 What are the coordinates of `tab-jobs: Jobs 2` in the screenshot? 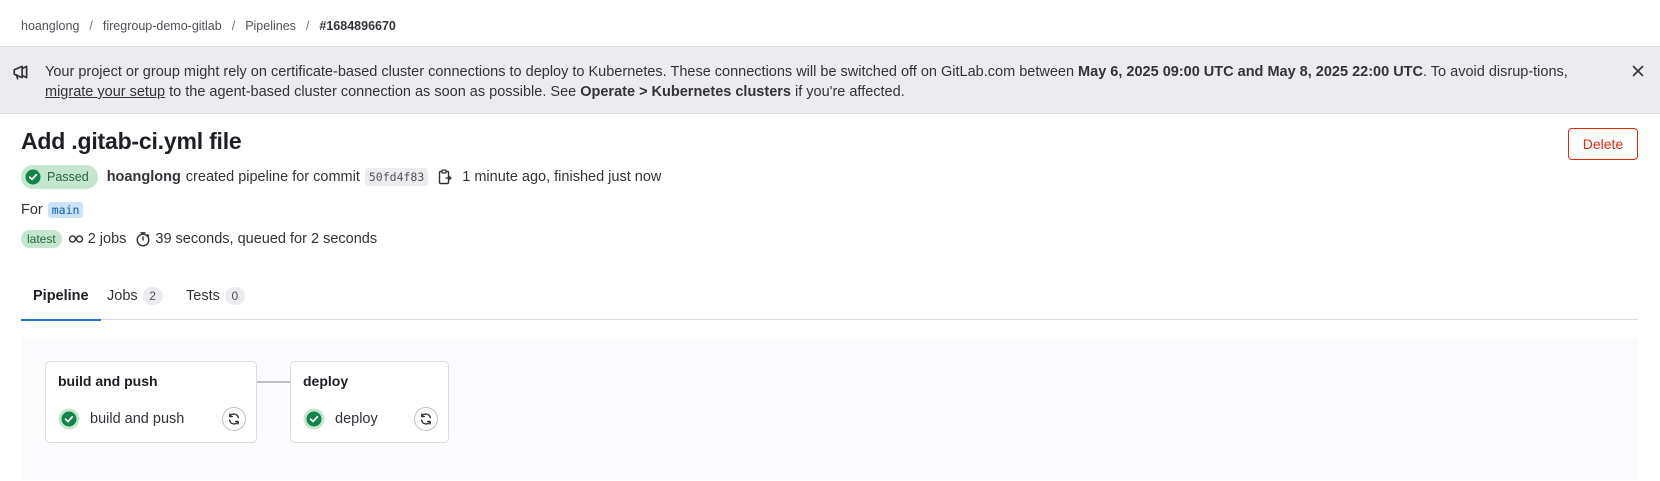 It's located at (141, 296).